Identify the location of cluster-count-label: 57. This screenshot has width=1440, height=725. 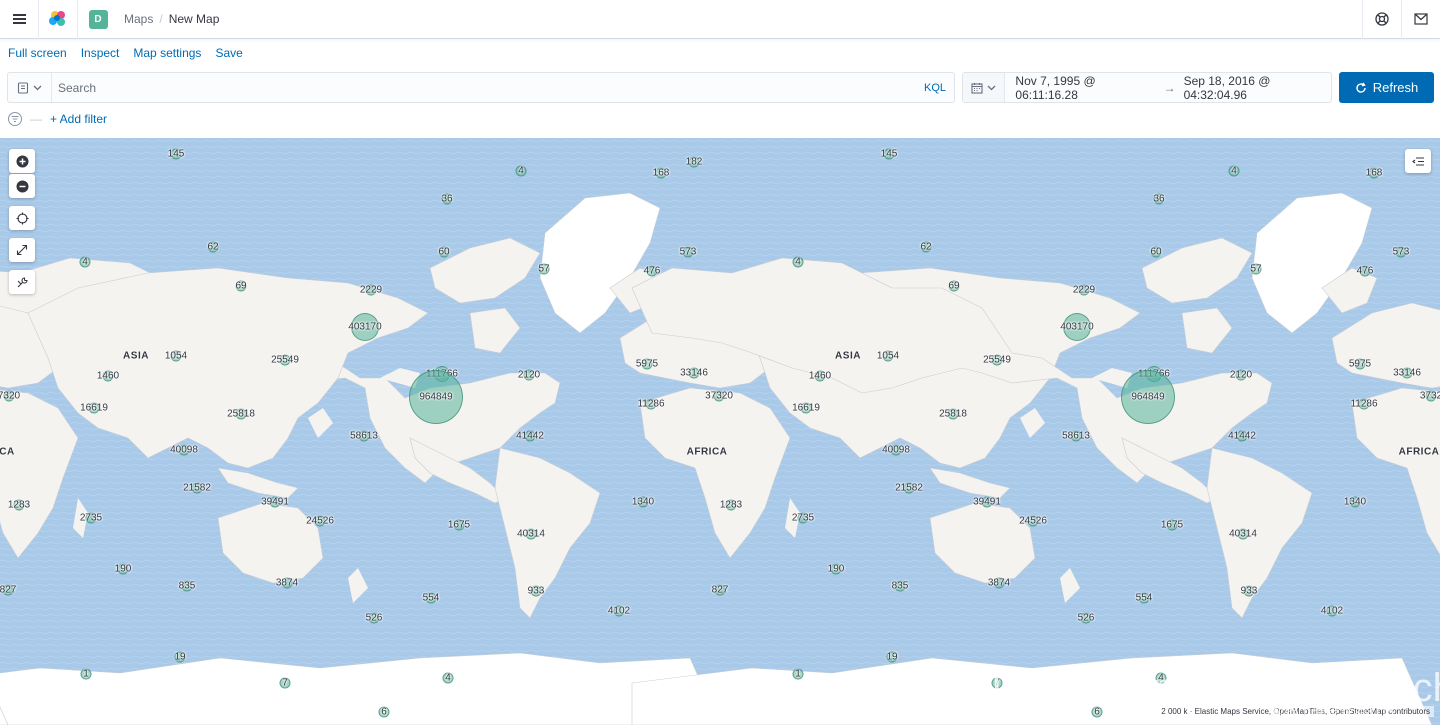
(1256, 269).